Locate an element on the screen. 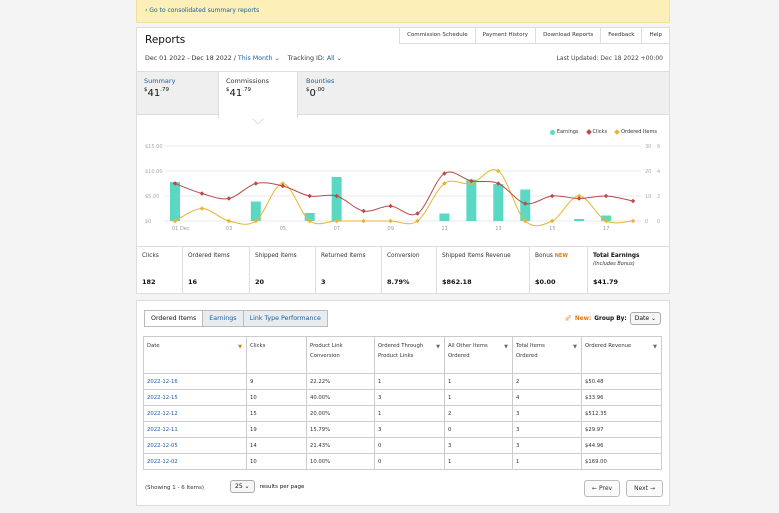 This screenshot has height=513, width=779. y-tick-label: 6 is located at coordinates (658, 147).